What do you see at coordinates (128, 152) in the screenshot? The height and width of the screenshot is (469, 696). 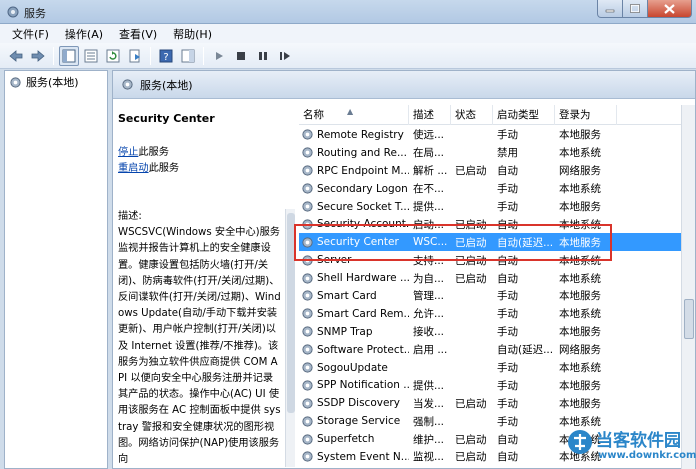 I see `stop-service-link: 停止` at bounding box center [128, 152].